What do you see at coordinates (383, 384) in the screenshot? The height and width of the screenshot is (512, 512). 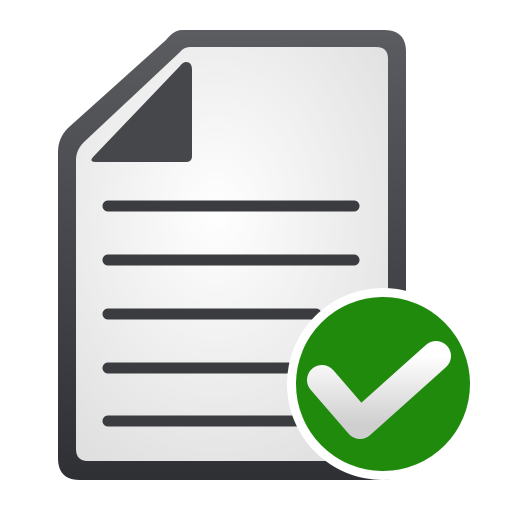 I see `checkmark-badge-icon` at bounding box center [383, 384].